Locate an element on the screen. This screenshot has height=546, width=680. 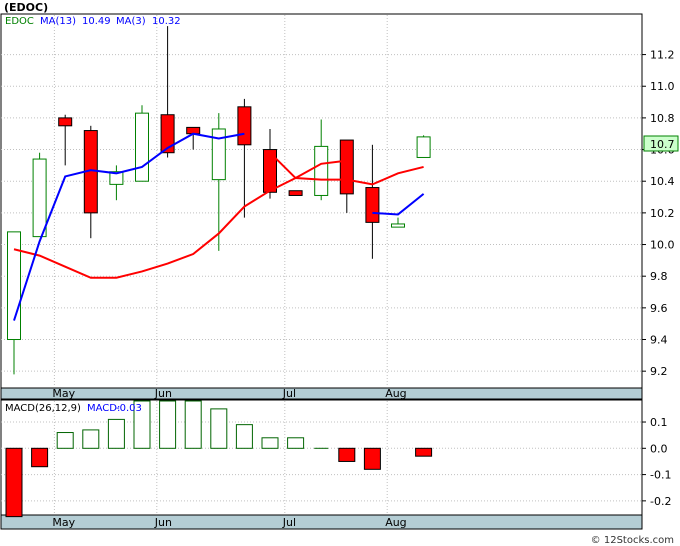
month-label: May is located at coordinates (63, 393).